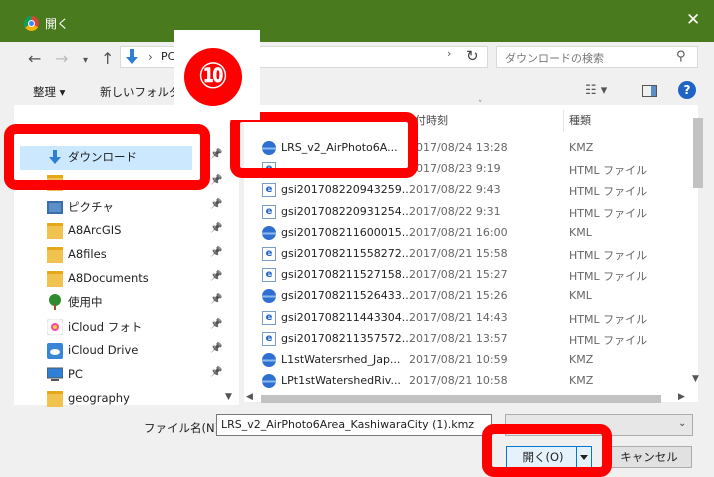  Describe the element at coordinates (693, 20) in the screenshot. I see `close-icon: ✕` at that location.